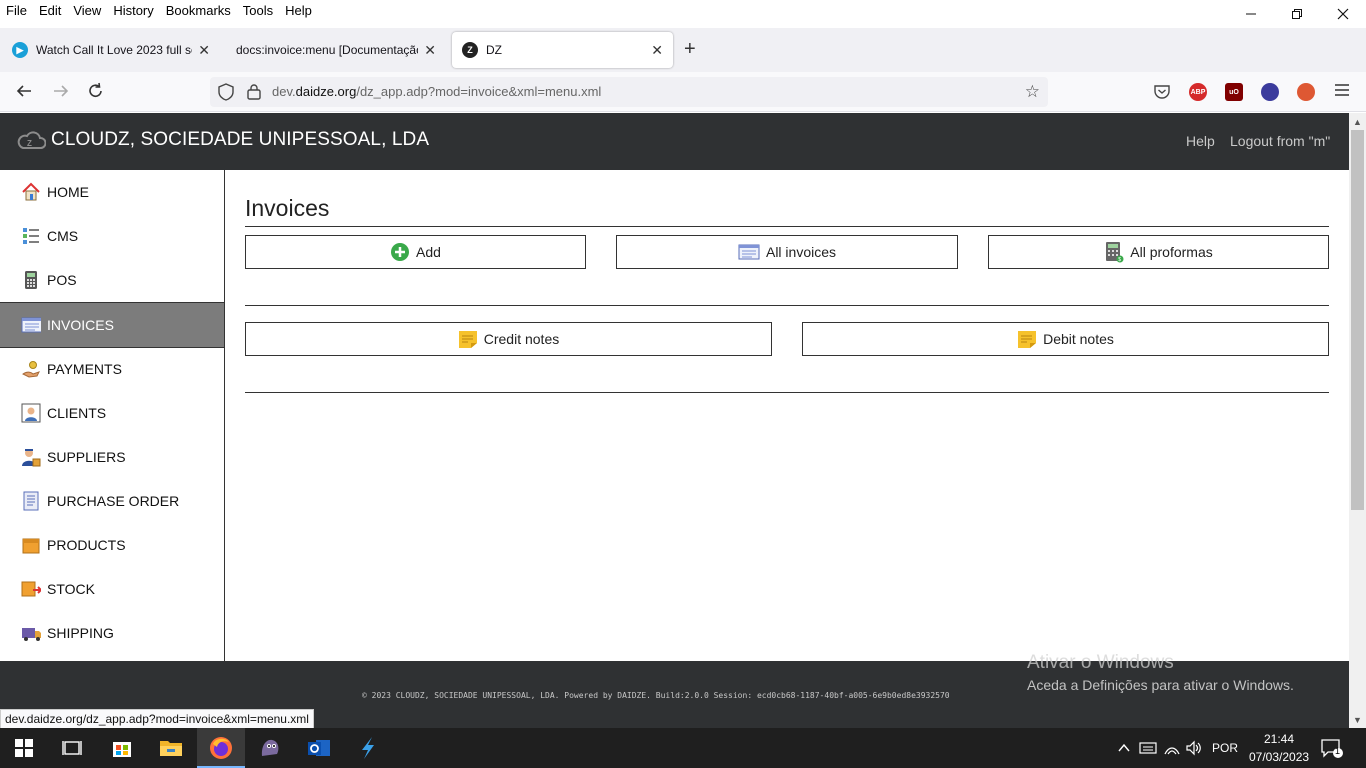  What do you see at coordinates (1065, 339) in the screenshot?
I see `debit-notes-button: Debit notes` at bounding box center [1065, 339].